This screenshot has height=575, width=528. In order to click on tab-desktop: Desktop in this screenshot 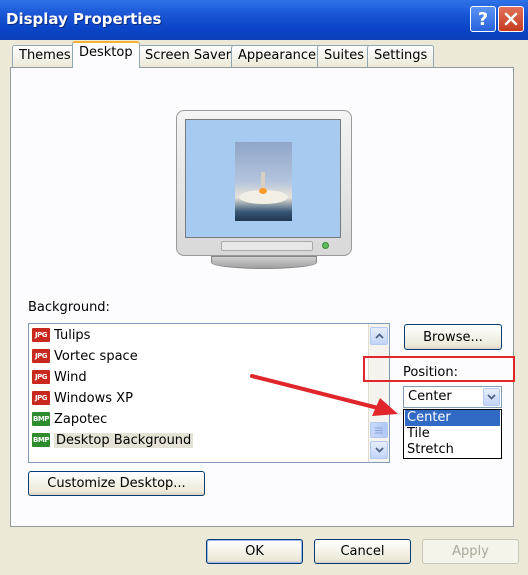, I will do `click(106, 54)`.